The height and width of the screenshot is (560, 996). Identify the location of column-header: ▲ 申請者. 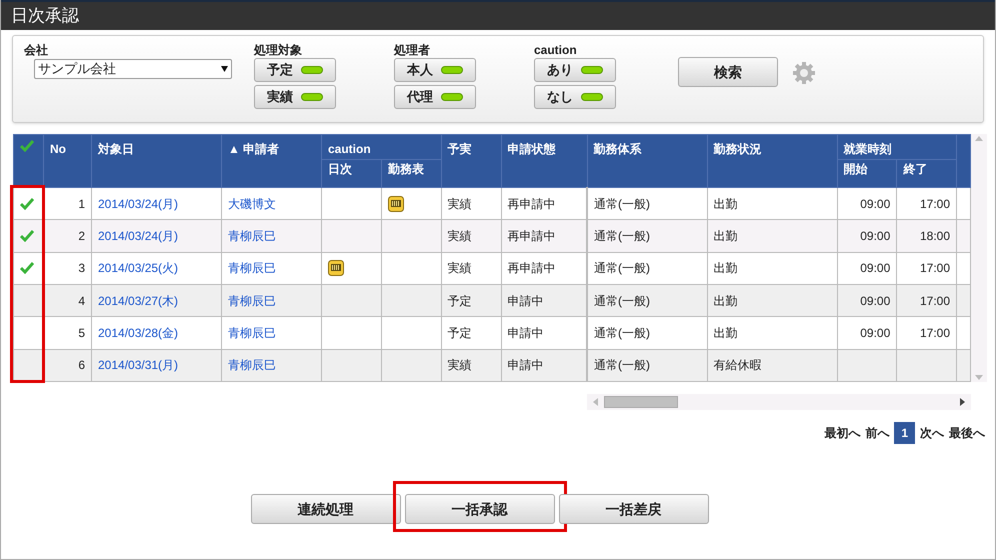
(272, 161).